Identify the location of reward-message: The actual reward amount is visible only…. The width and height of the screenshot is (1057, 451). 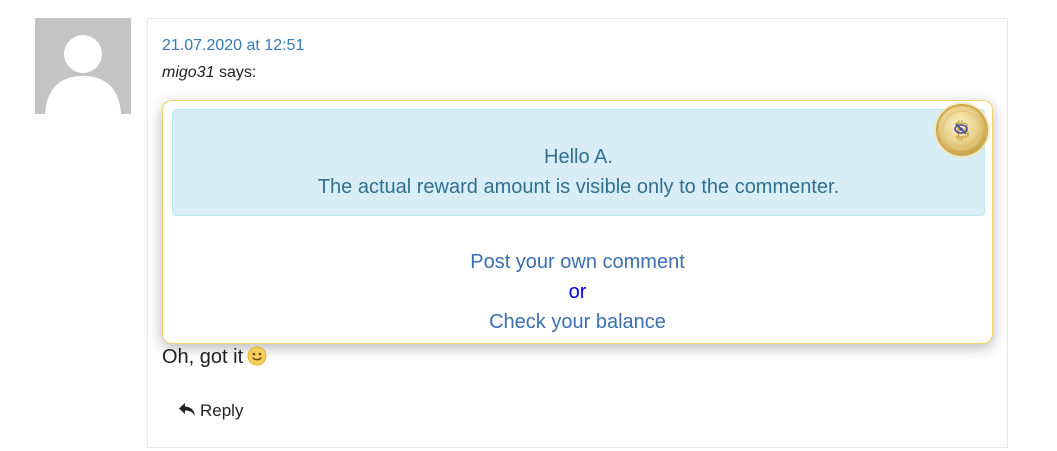
(578, 187).